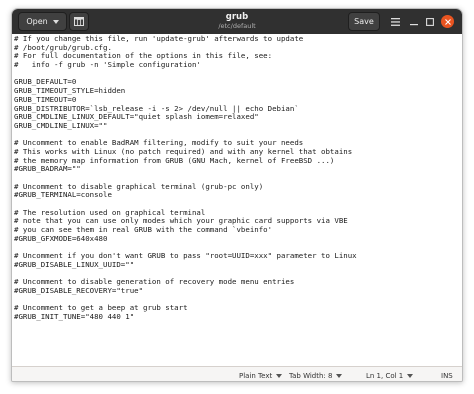 Image resolution: width=474 pixels, height=394 pixels. I want to click on code-line: GRUB_CMDLINE_LINUX="", so click(61, 125).